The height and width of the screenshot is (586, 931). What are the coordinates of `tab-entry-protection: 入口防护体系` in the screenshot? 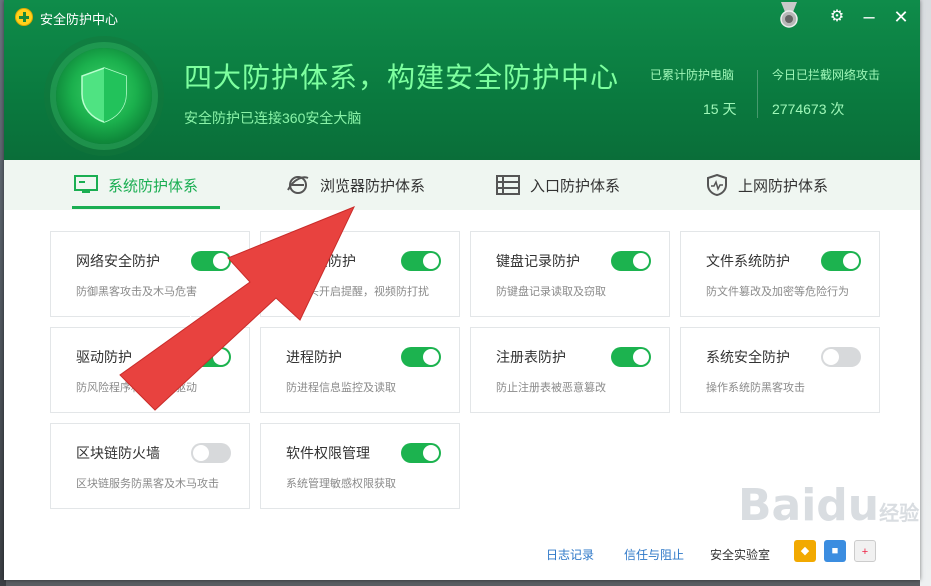 It's located at (558, 185).